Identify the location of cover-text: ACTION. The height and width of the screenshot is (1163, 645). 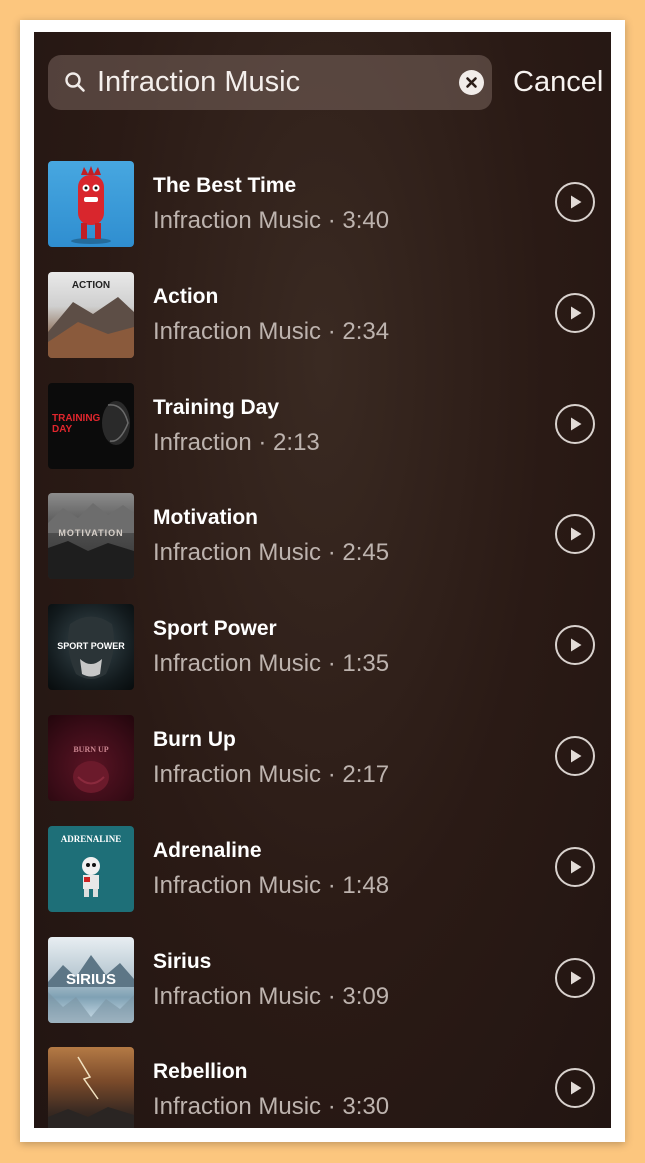
(91, 285).